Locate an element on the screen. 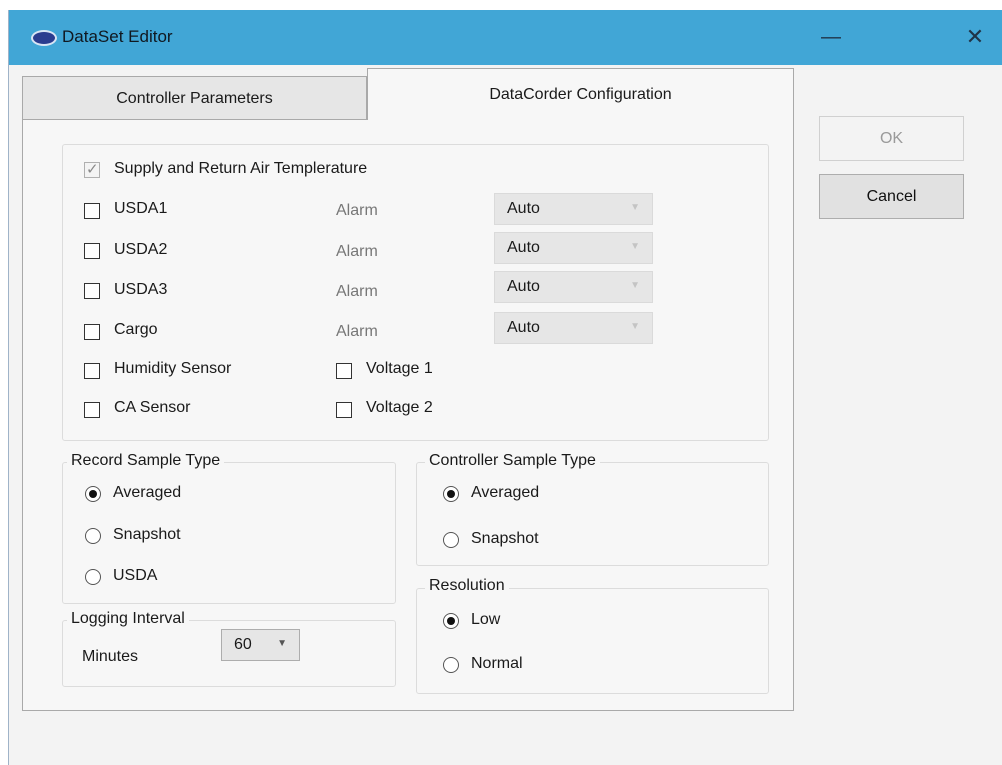 This screenshot has height=765, width=1002. controller-snapshot-radio is located at coordinates (451, 540).